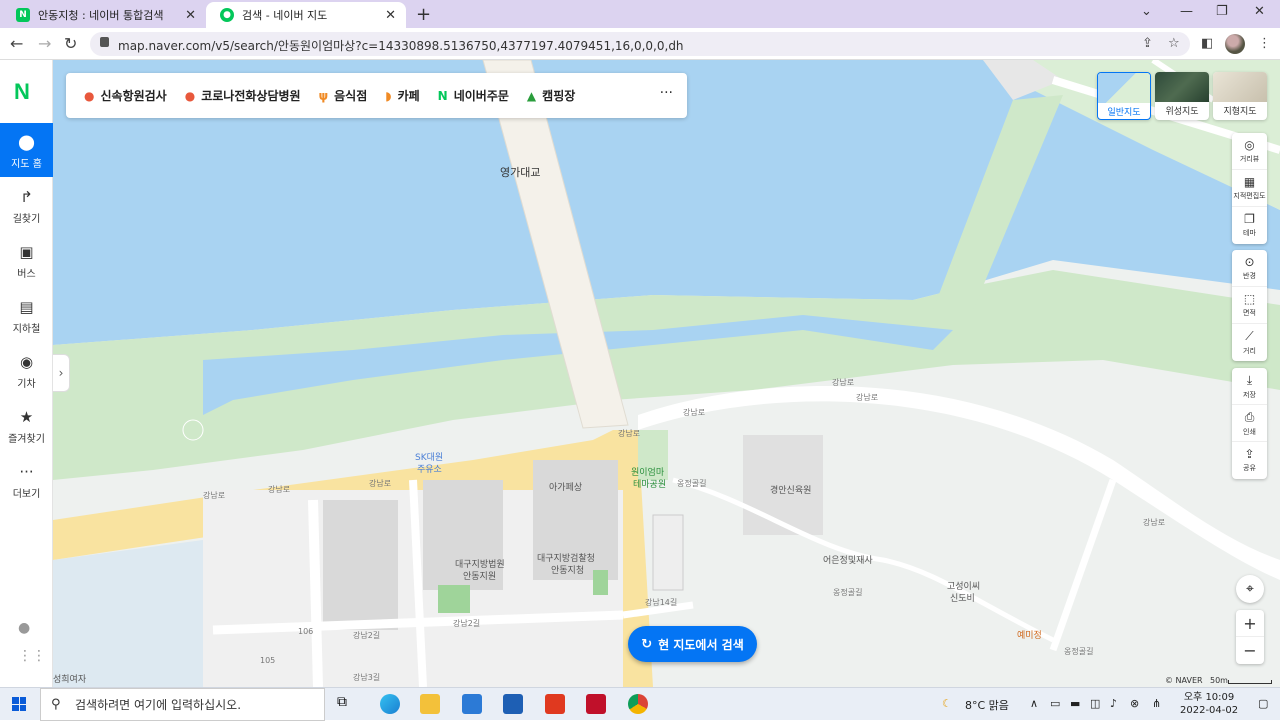  I want to click on store-icon, so click(513, 704).